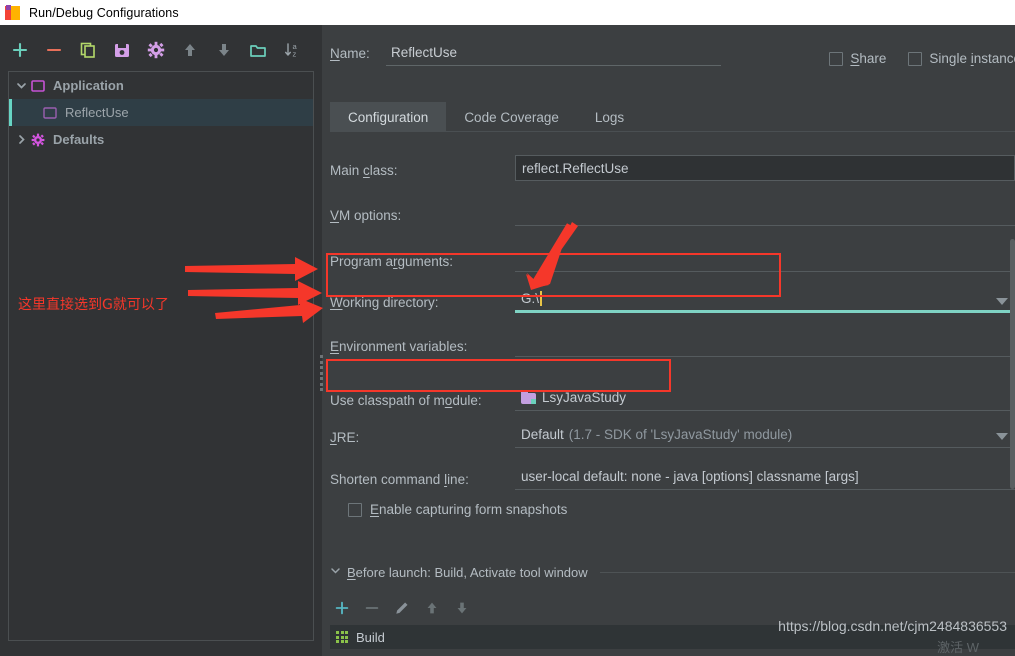  What do you see at coordinates (528, 397) in the screenshot?
I see `module-icon` at bounding box center [528, 397].